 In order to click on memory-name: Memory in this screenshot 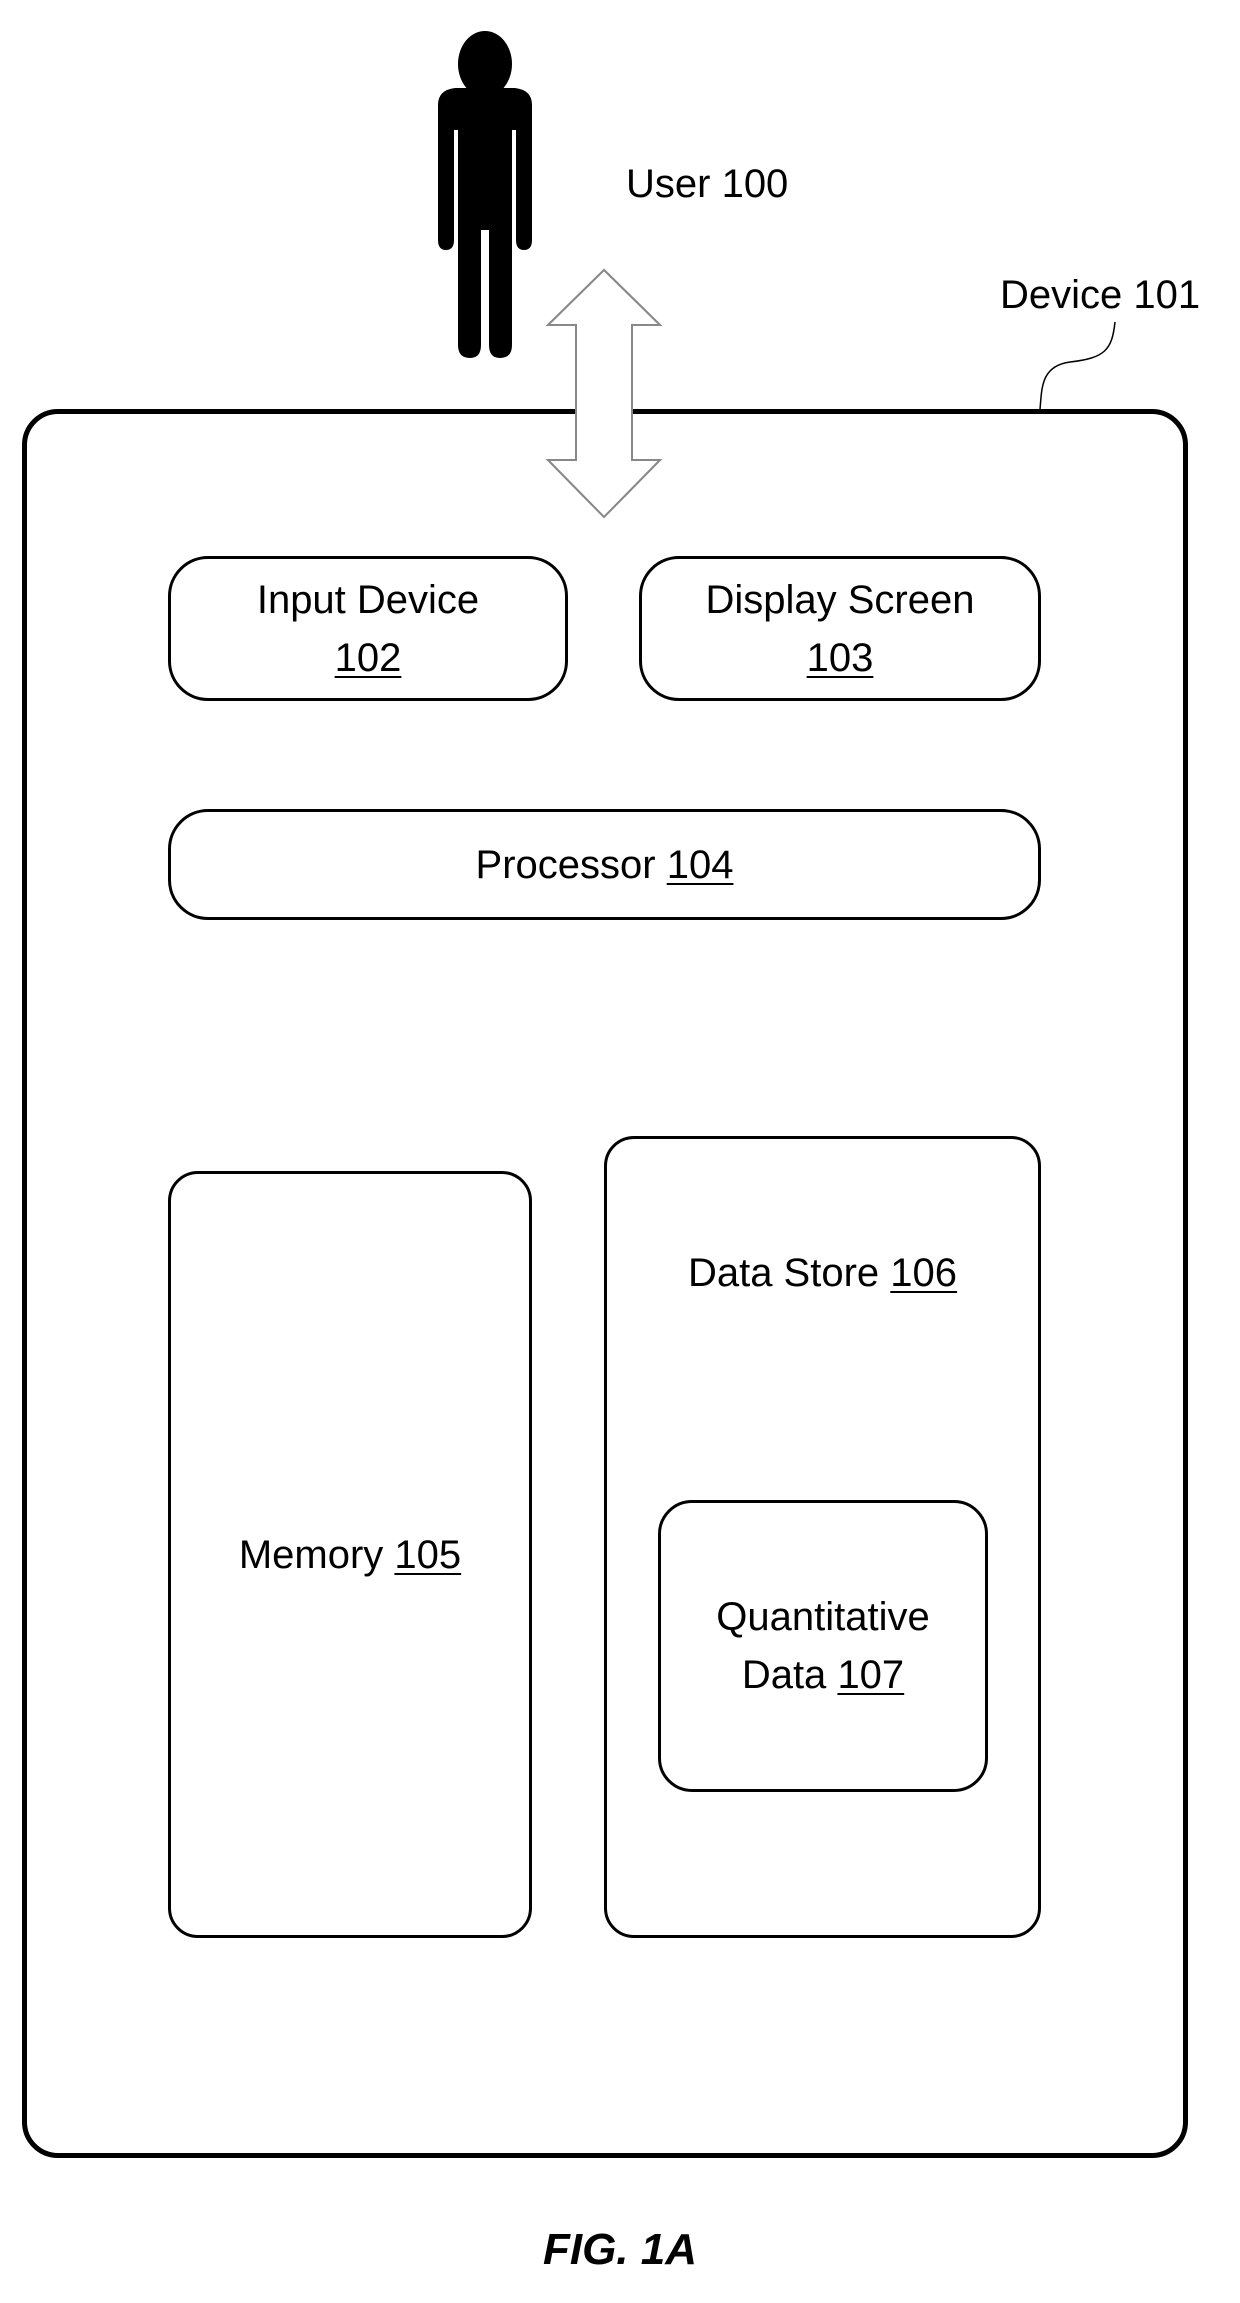, I will do `click(311, 1554)`.